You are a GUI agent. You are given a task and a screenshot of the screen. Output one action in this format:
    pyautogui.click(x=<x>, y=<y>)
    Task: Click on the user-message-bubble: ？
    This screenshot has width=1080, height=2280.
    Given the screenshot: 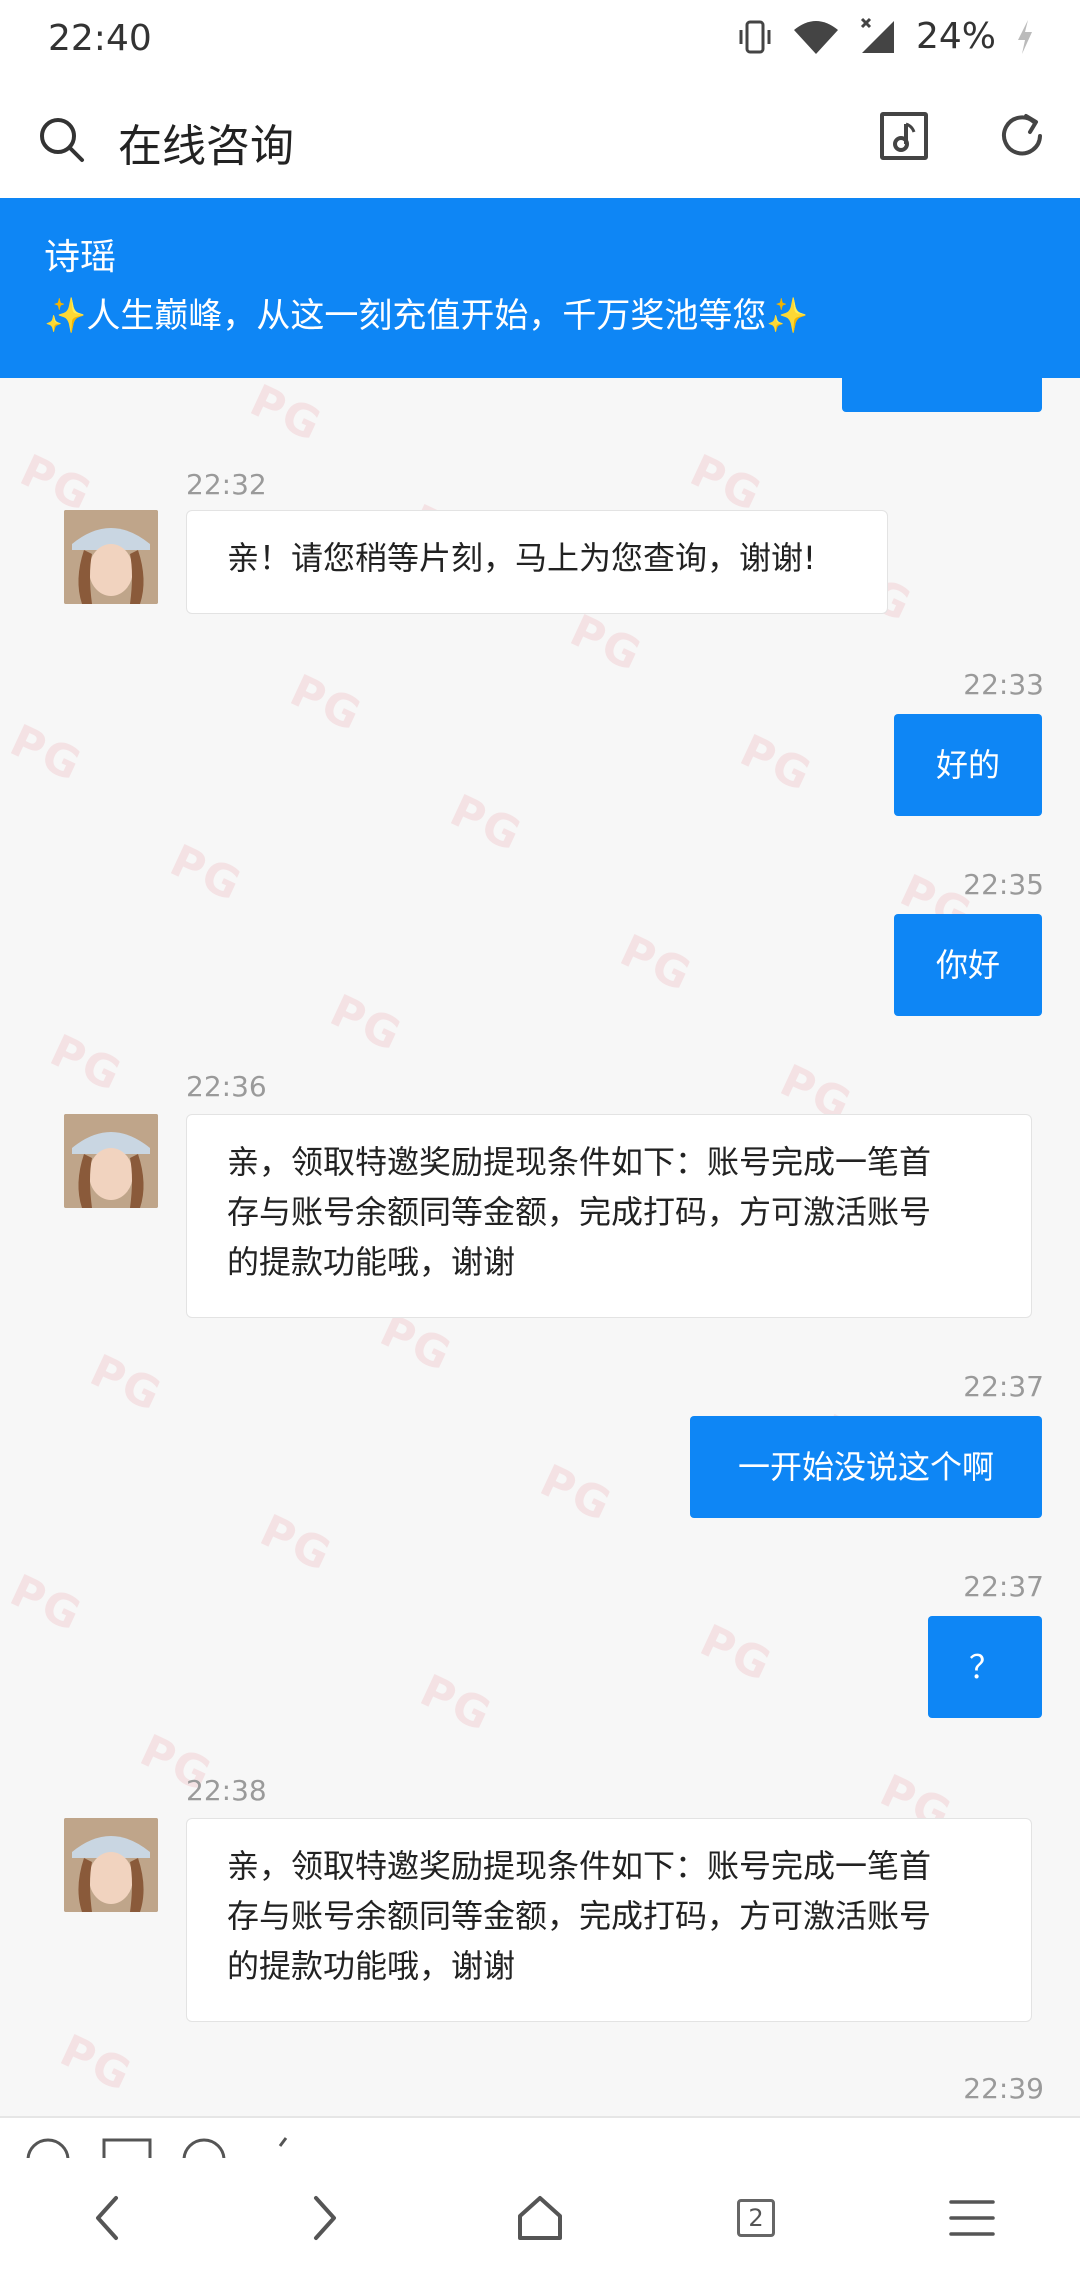 What is the action you would take?
    pyautogui.click(x=985, y=1667)
    